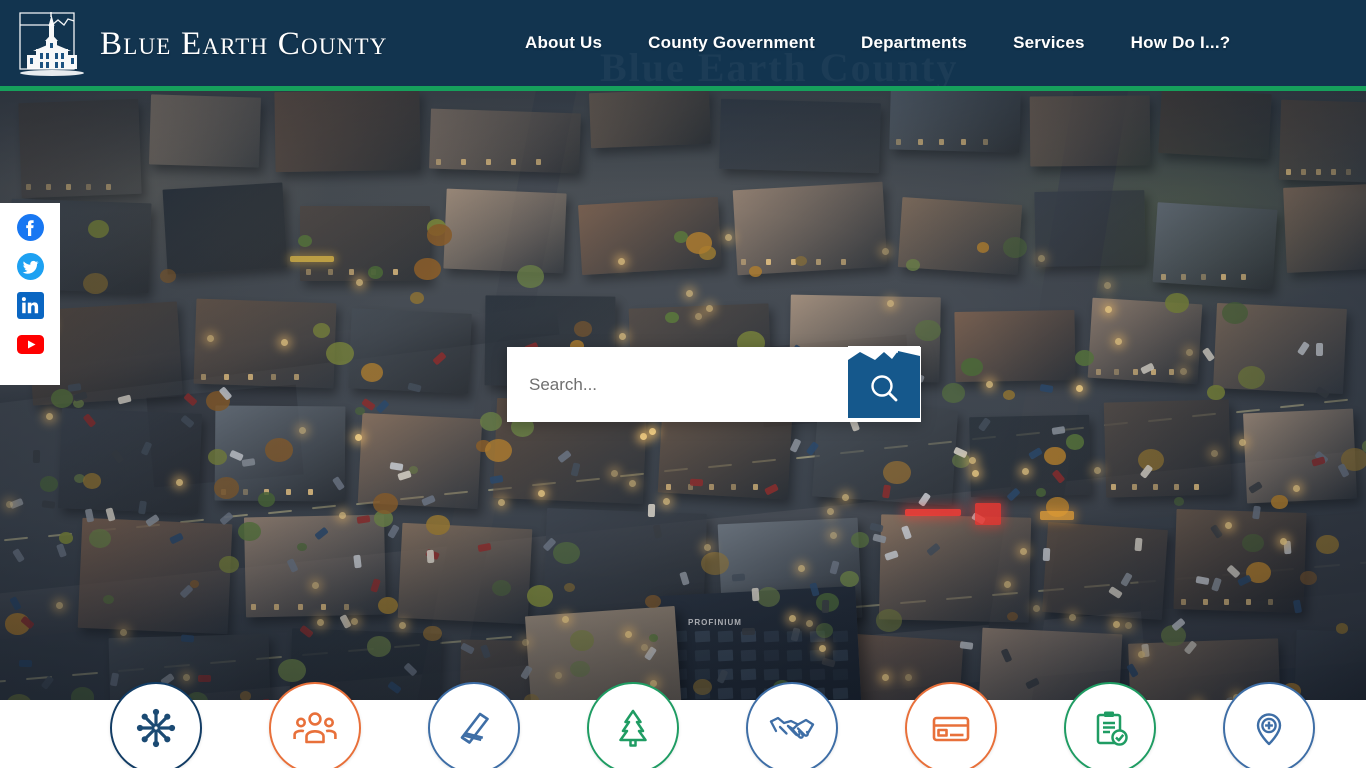  Describe the element at coordinates (951, 729) in the screenshot. I see `credit-card-icon` at that location.